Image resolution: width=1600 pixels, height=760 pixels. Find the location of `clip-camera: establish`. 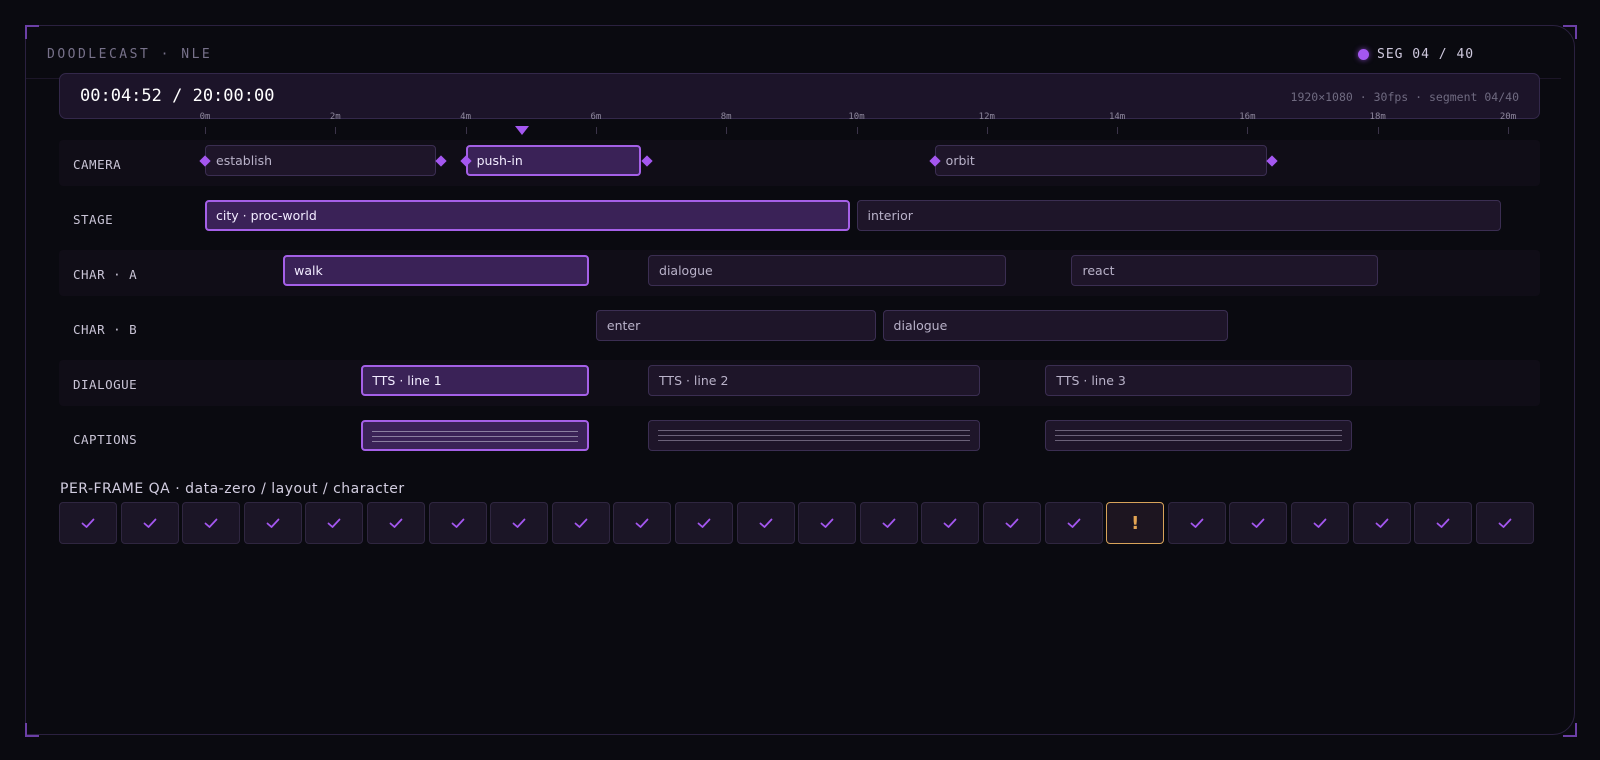

clip-camera: establish is located at coordinates (321, 160).